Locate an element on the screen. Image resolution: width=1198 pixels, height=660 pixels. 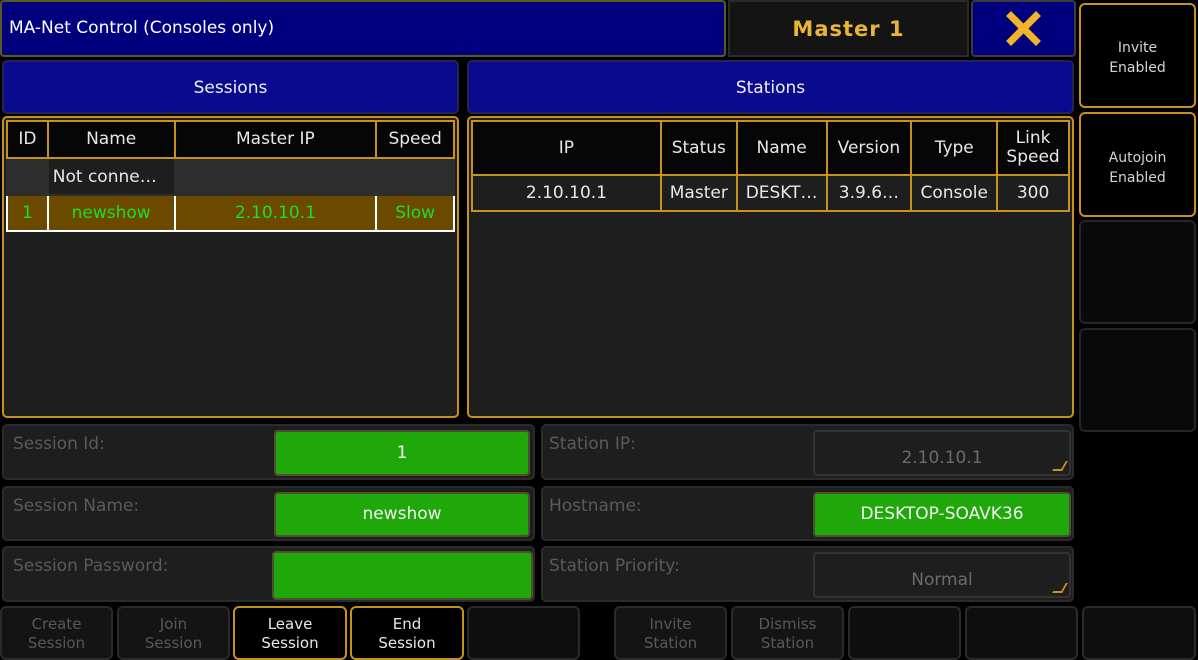
join-line-1: Join is located at coordinates (173, 624).